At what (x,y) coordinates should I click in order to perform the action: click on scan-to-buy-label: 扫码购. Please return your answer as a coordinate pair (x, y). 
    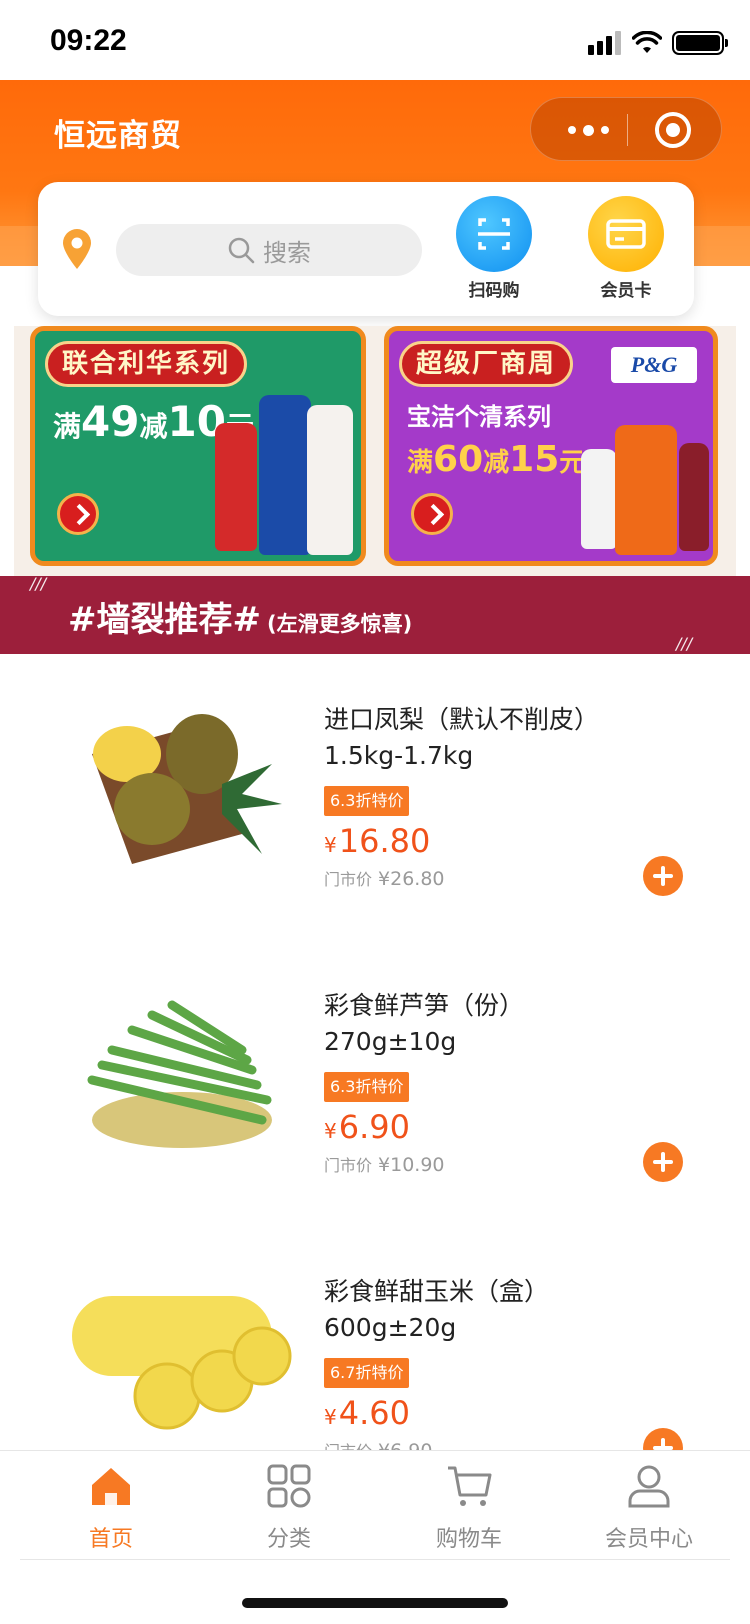
    Looking at the image, I should click on (494, 291).